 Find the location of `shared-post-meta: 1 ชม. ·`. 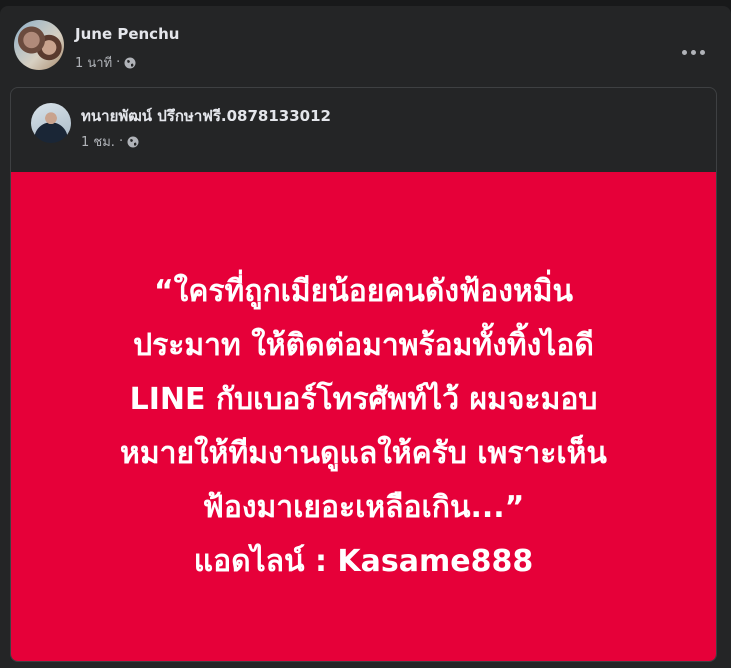

shared-post-meta: 1 ชม. · is located at coordinates (110, 141).